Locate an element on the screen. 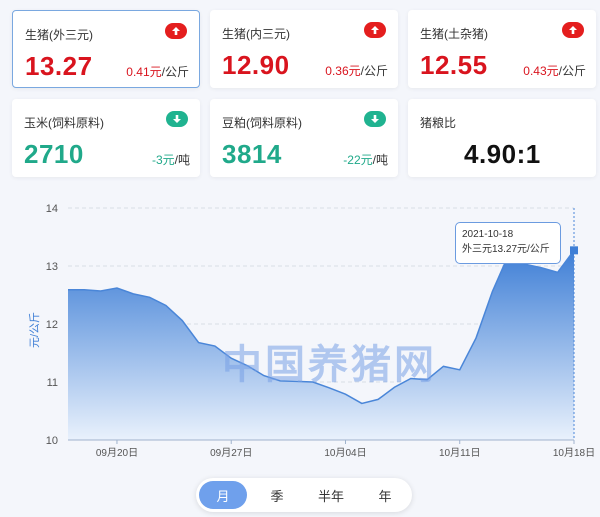 This screenshot has width=600, height=517. card-price: 3814 is located at coordinates (252, 154).